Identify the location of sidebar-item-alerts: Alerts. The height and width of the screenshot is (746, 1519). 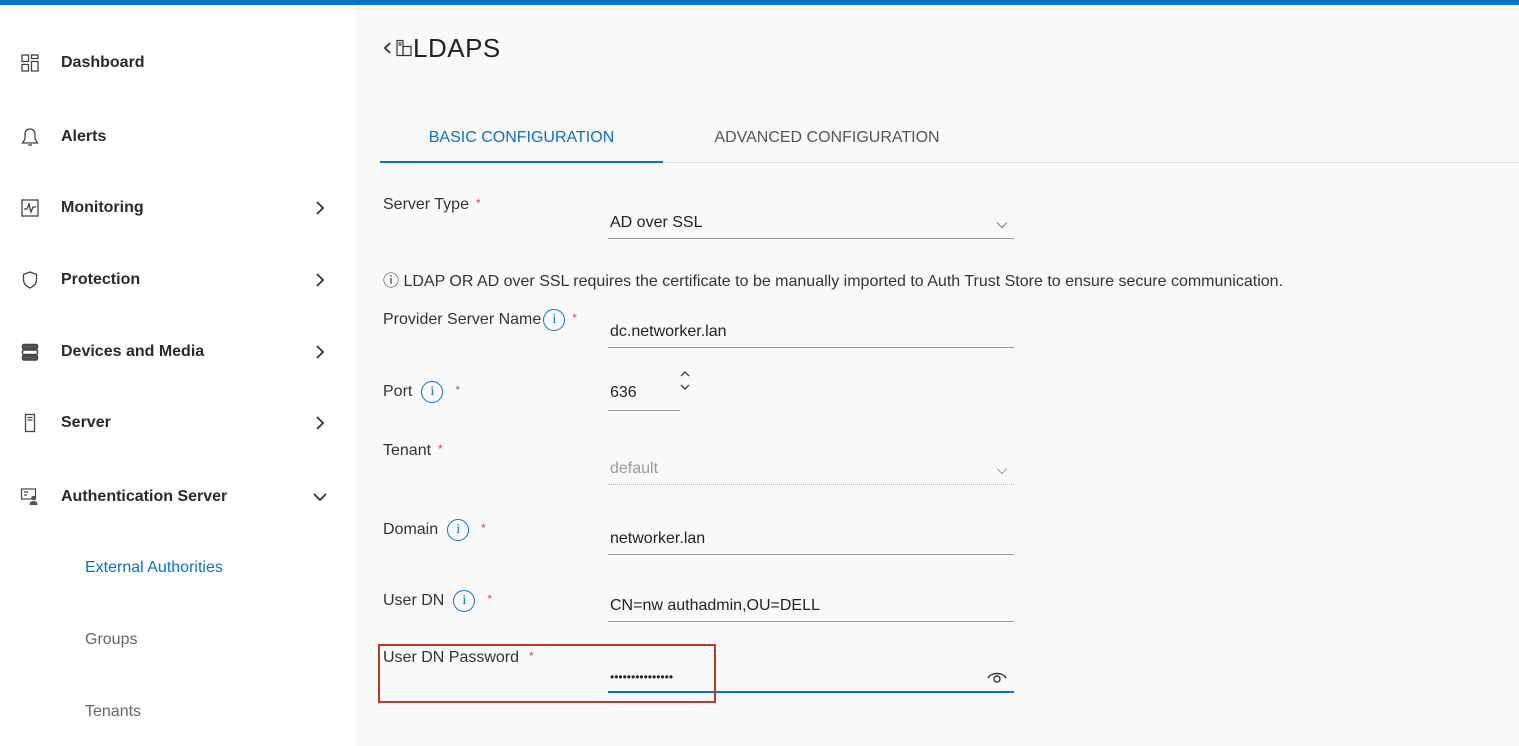
(178, 137).